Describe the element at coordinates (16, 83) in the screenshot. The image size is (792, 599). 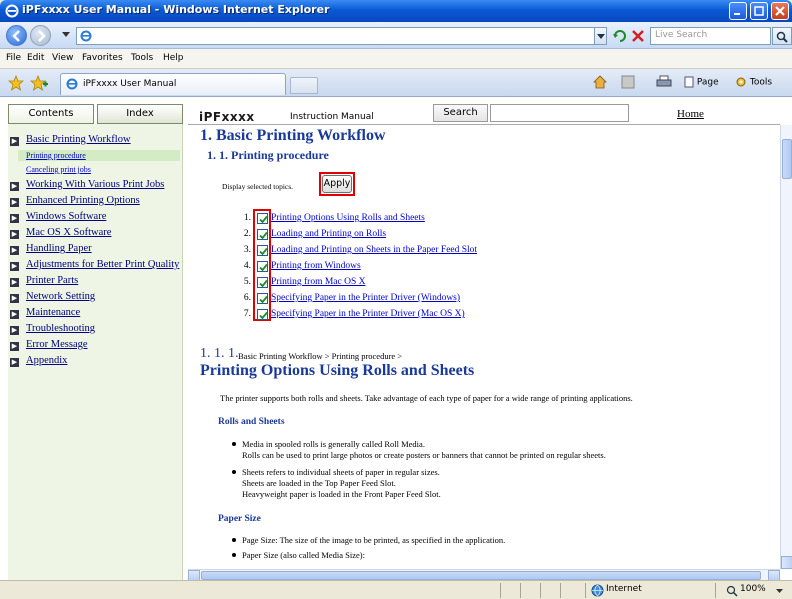
I see `favorites-star-icon` at that location.